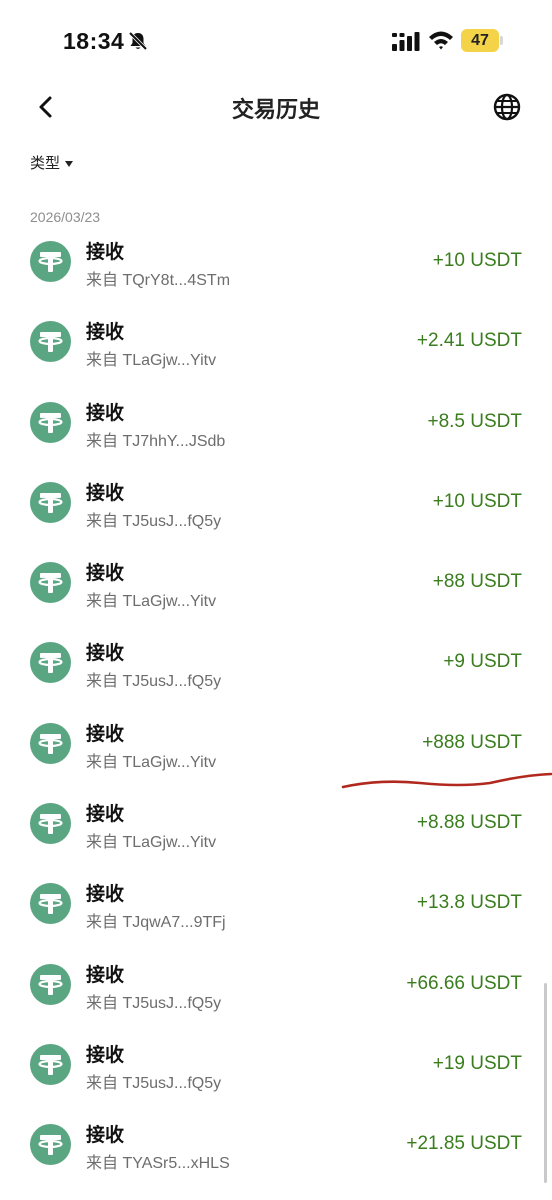  I want to click on scrollbar, so click(545, 1083).